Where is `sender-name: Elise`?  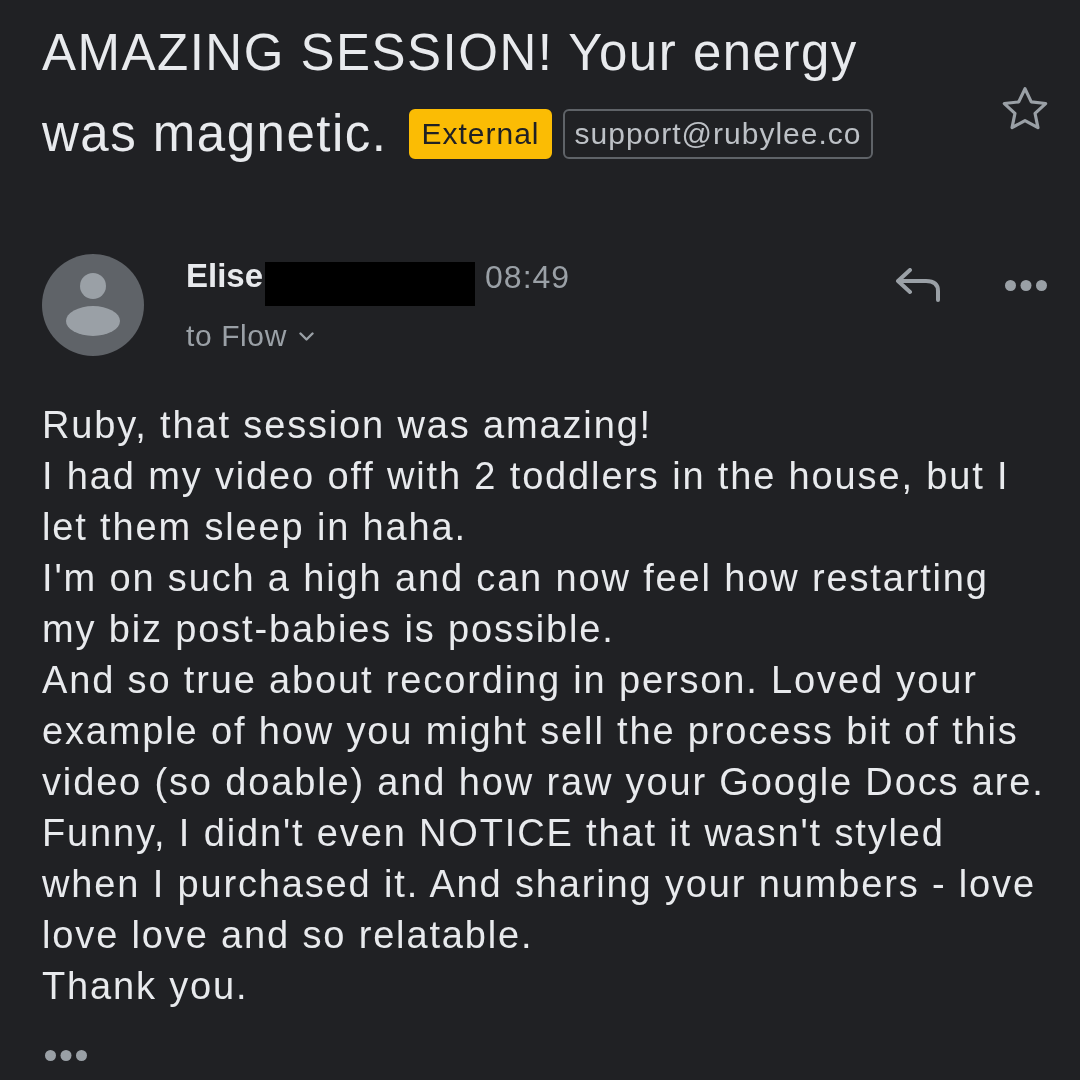 sender-name: Elise is located at coordinates (225, 276).